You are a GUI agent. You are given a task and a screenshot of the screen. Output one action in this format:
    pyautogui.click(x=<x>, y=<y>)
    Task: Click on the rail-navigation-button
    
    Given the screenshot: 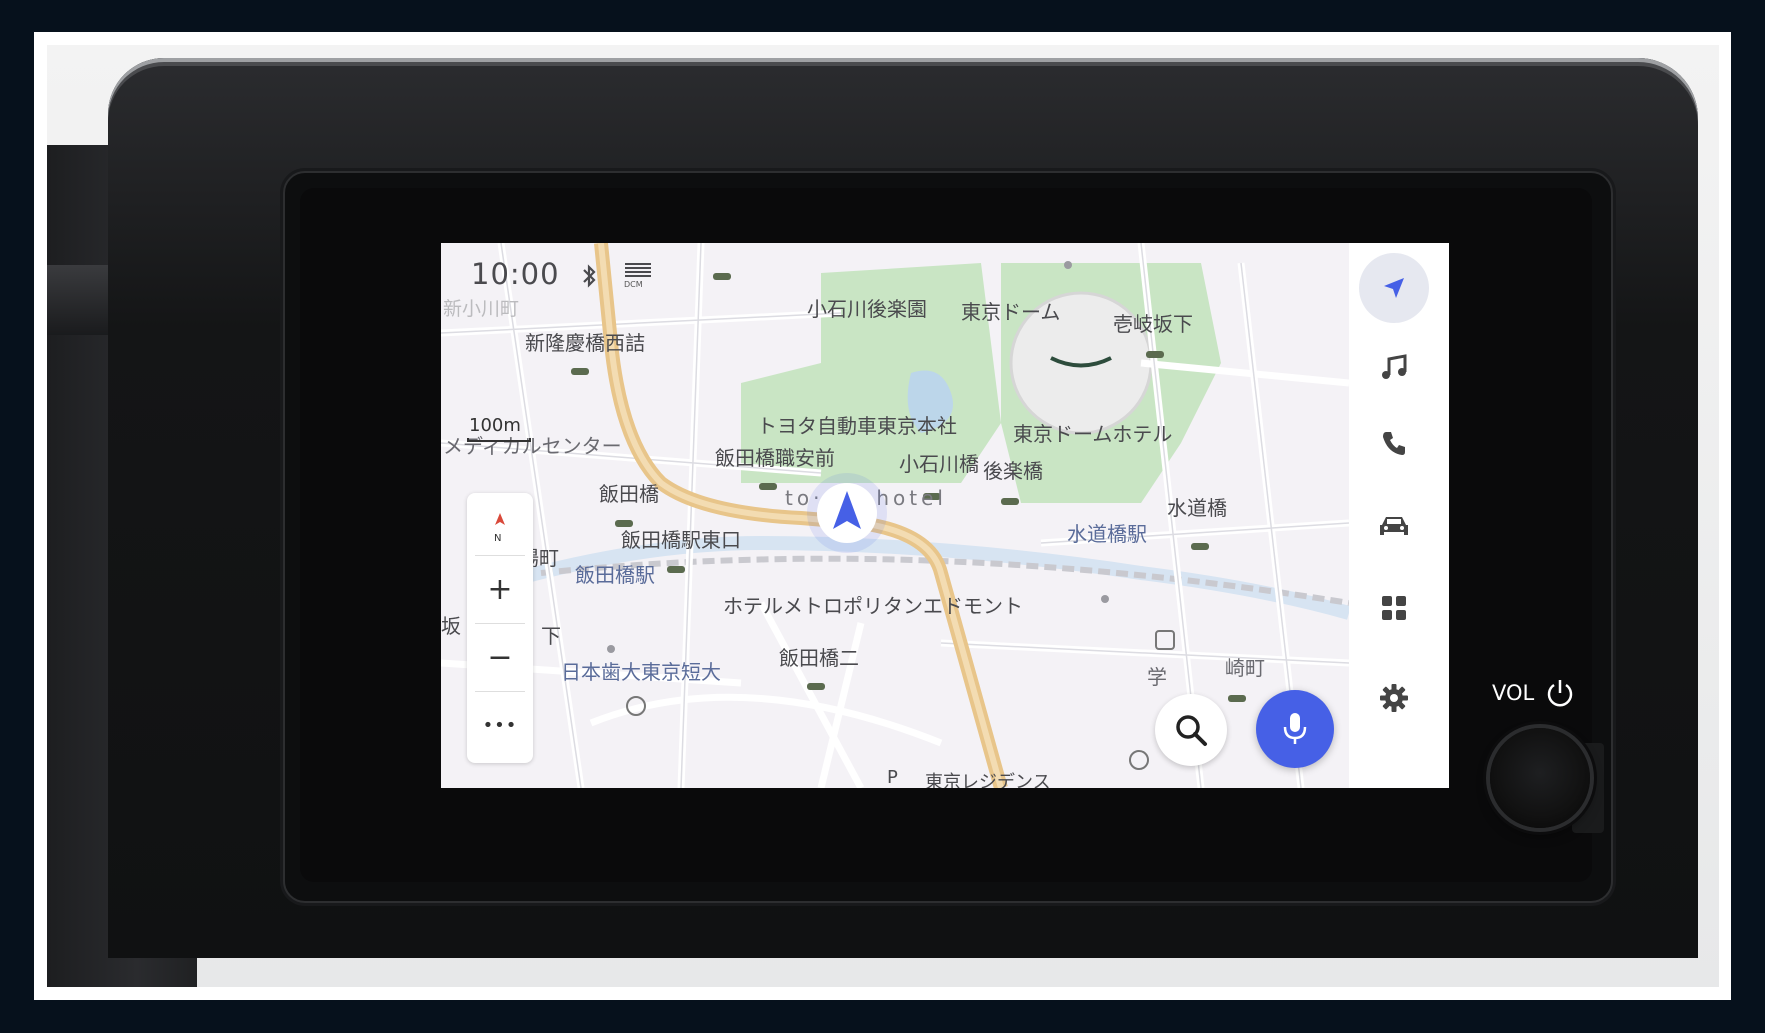 What is the action you would take?
    pyautogui.click(x=1394, y=288)
    